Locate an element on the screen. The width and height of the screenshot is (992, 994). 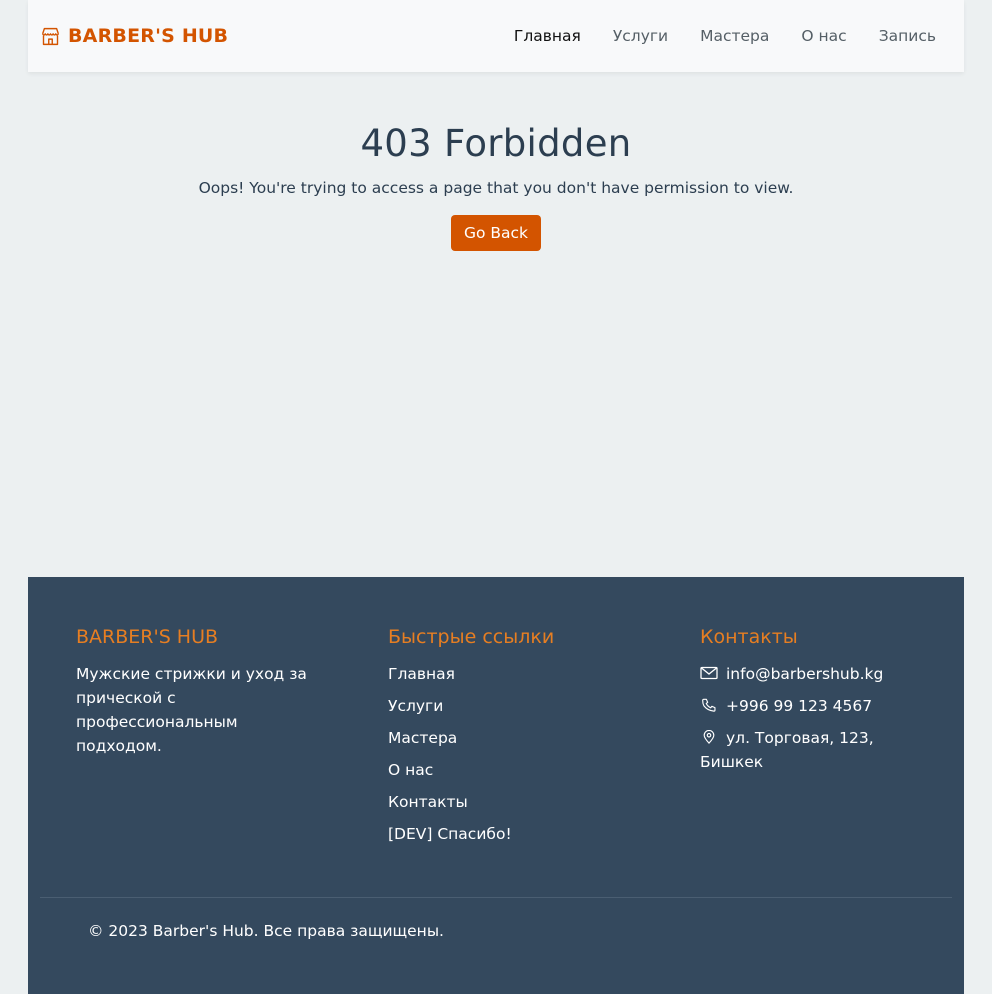
contact-email-text: info@barbershub.kg is located at coordinates (805, 674).